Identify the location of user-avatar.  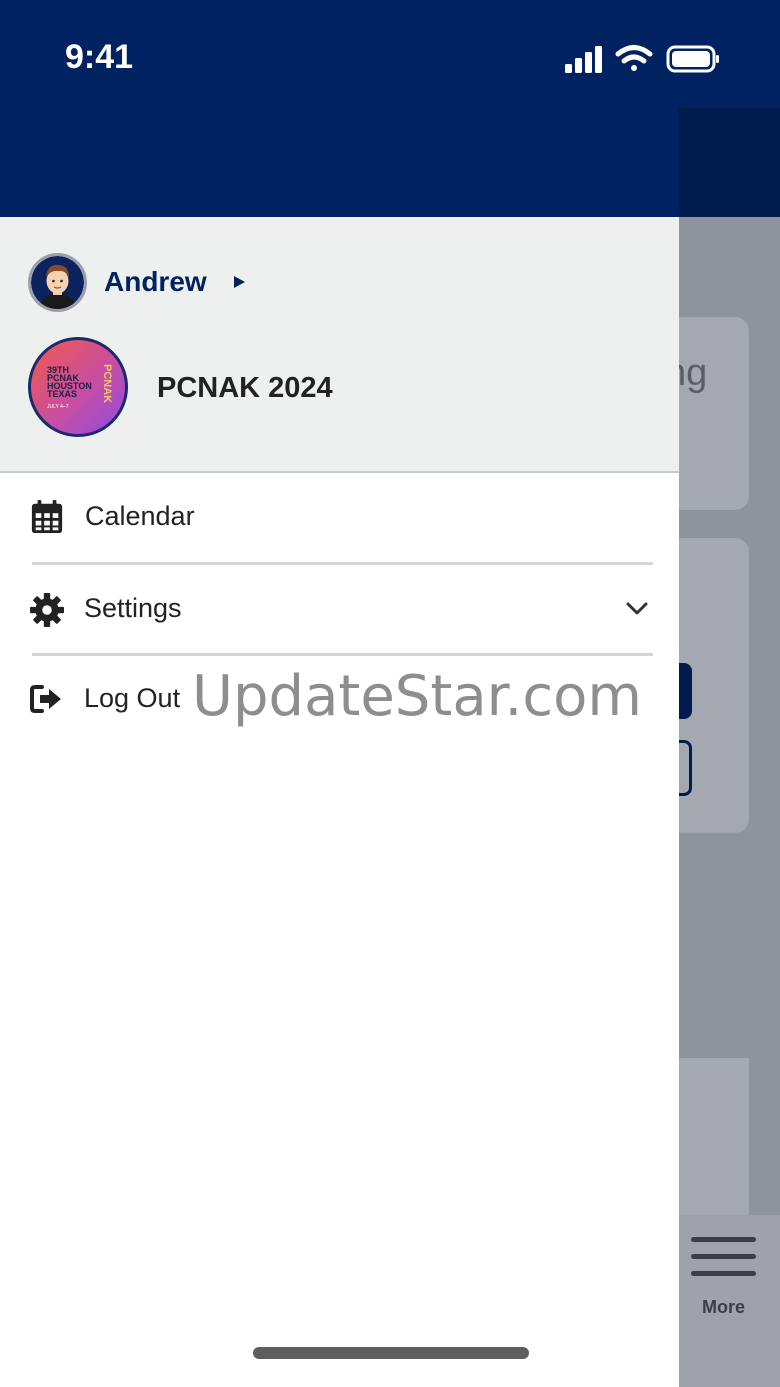
(57, 282).